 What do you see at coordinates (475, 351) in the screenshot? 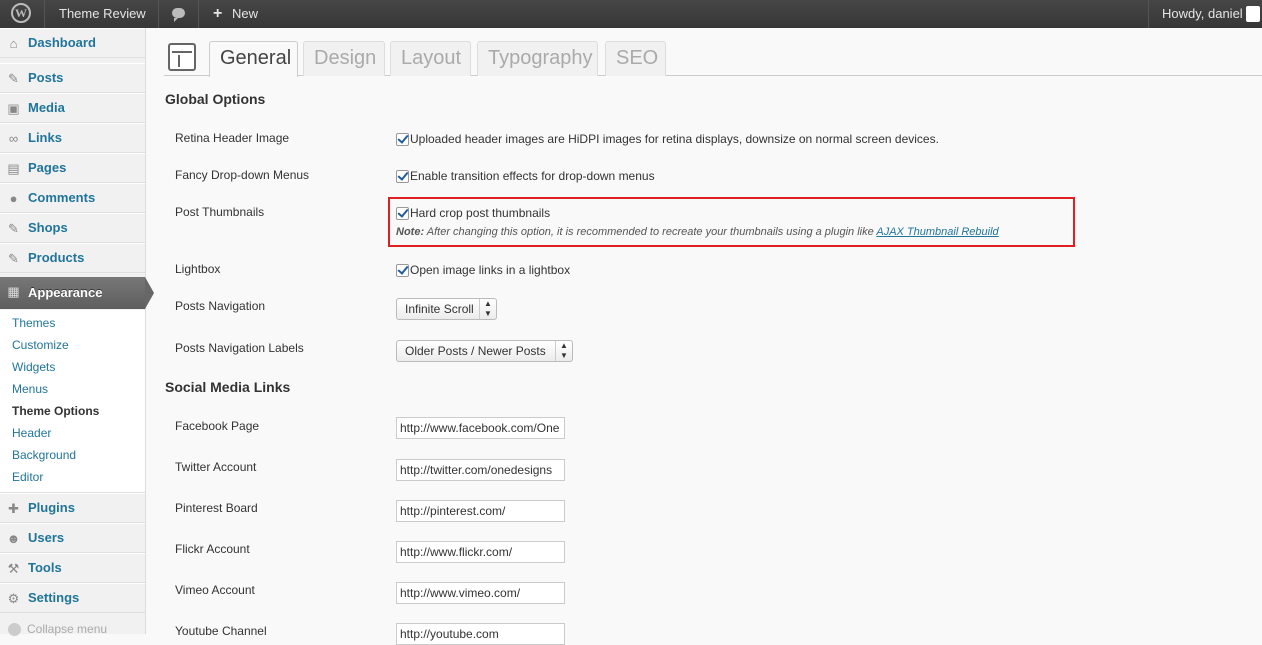
I see `posts-navigation-labels-value: Older Posts / Newer Posts` at bounding box center [475, 351].